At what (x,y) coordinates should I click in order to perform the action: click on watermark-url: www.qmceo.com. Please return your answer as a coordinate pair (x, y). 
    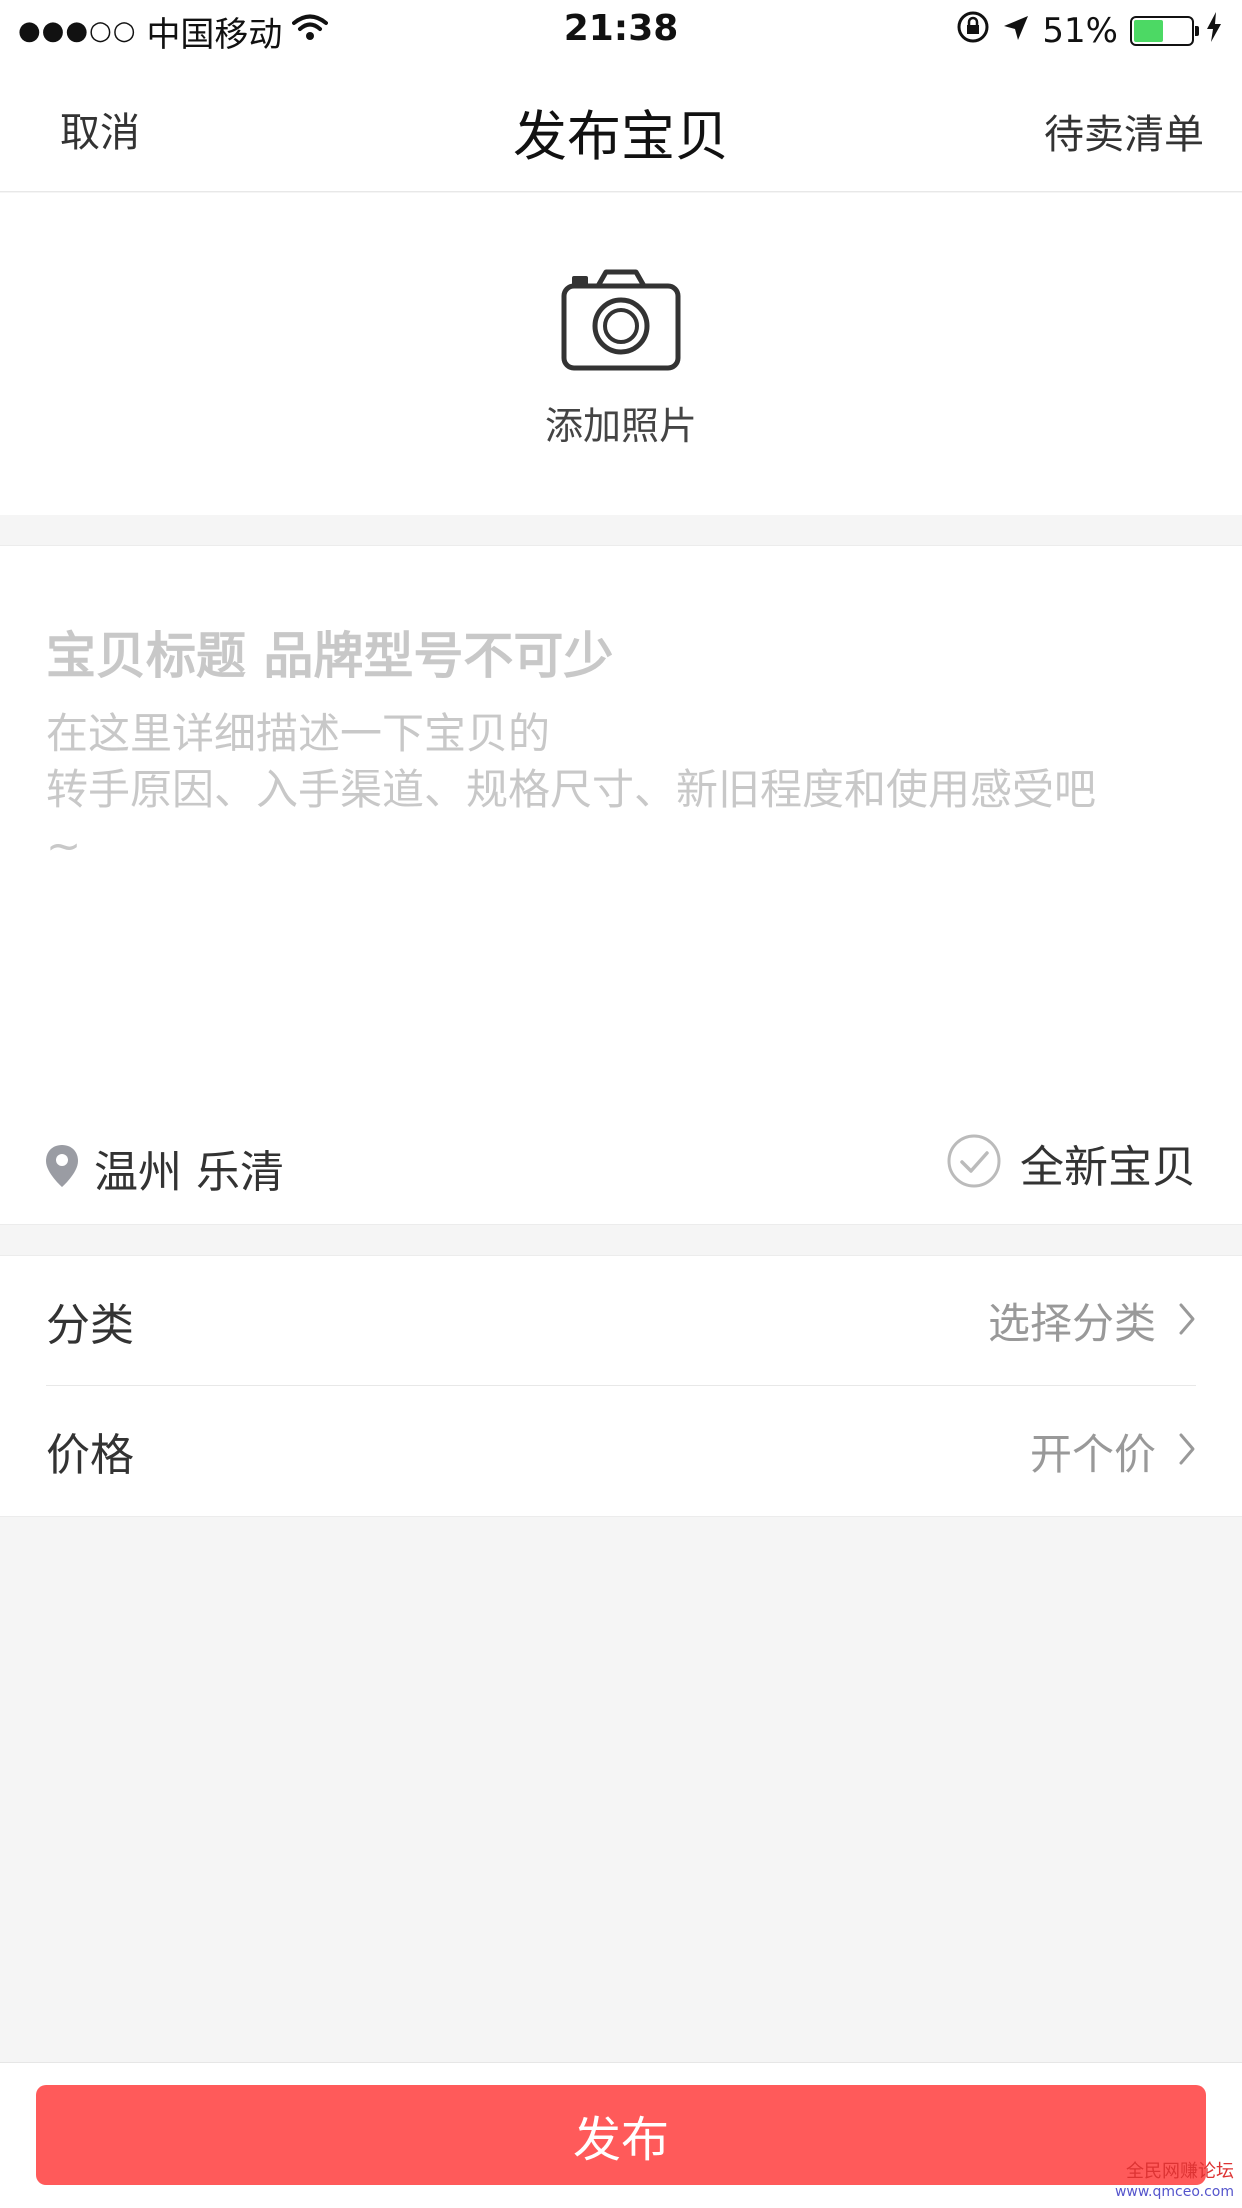
    Looking at the image, I should click on (1174, 2192).